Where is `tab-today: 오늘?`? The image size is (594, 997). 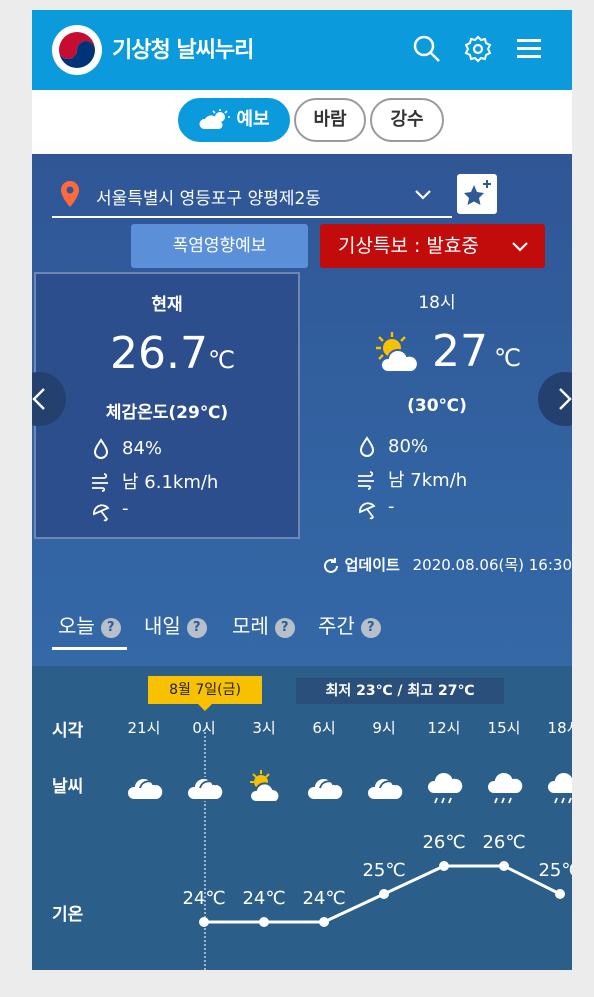
tab-today: 오늘? is located at coordinates (89, 630).